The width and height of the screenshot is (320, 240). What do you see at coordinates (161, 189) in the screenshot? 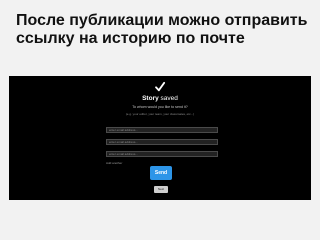
I see `next-button: Next` at bounding box center [161, 189].